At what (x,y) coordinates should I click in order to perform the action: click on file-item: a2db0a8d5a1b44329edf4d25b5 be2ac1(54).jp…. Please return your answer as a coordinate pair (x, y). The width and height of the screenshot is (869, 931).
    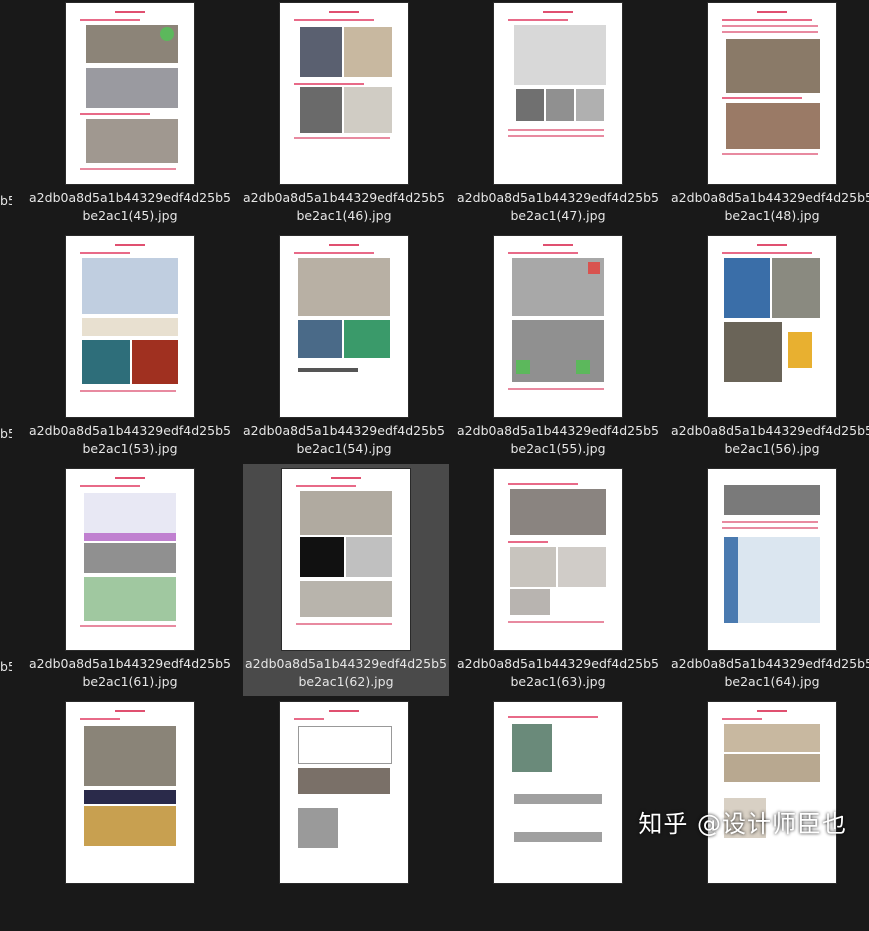
    Looking at the image, I should click on (344, 349).